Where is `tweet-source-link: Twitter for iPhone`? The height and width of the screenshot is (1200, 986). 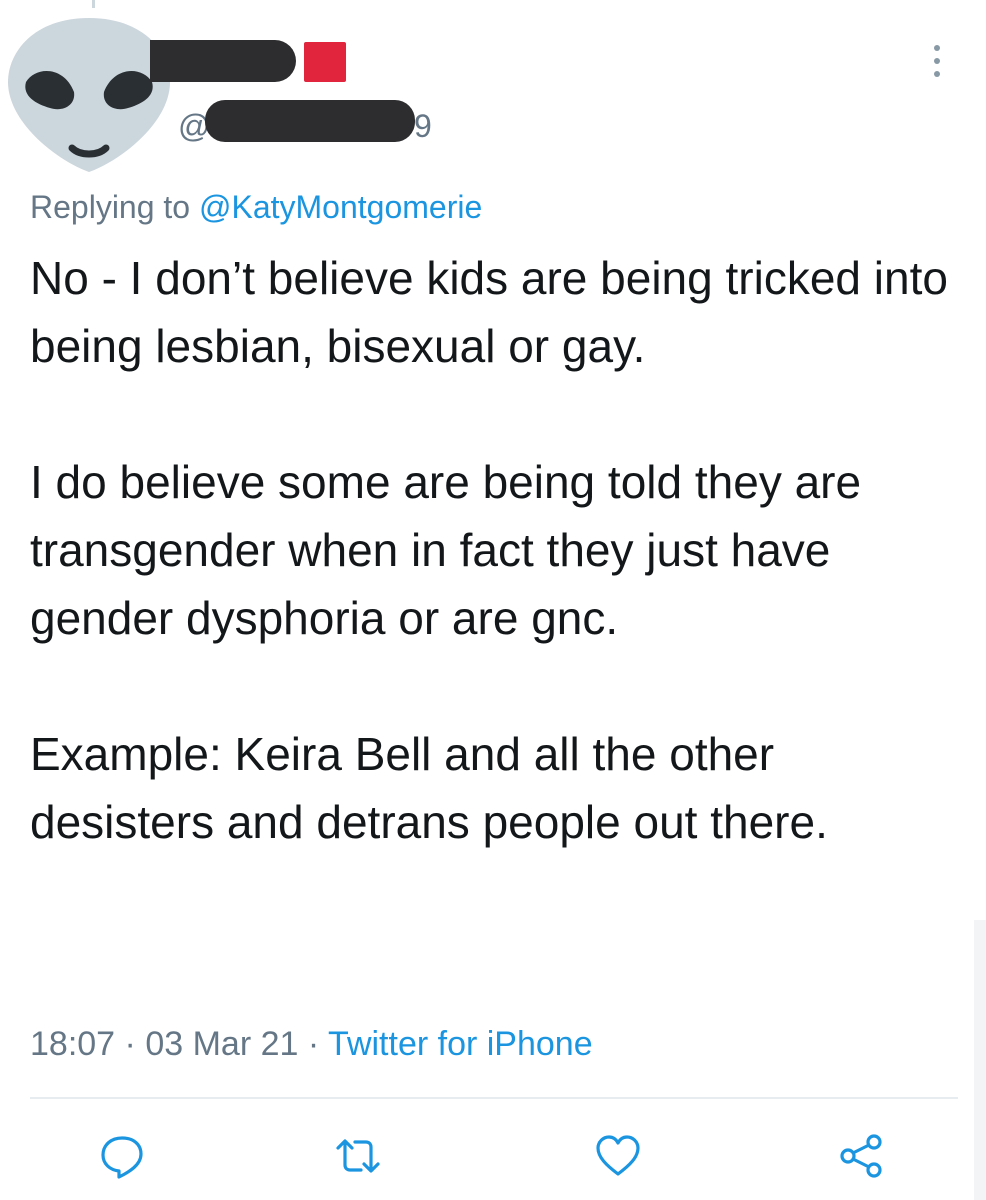 tweet-source-link: Twitter for iPhone is located at coordinates (460, 1044).